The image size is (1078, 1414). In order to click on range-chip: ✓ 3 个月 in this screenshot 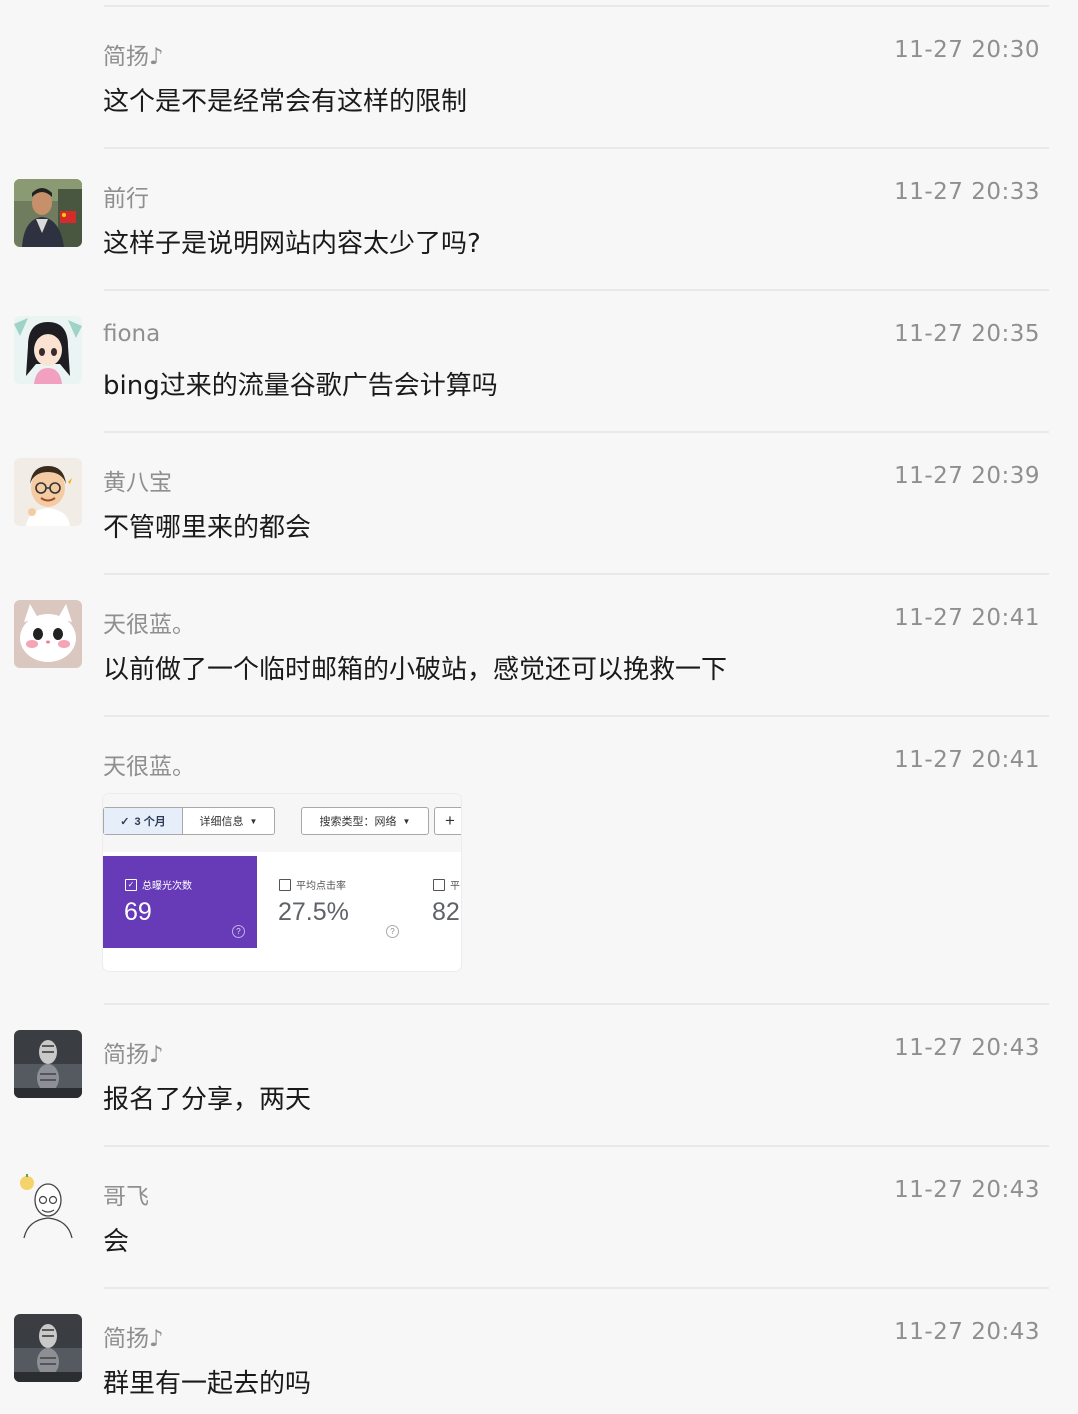, I will do `click(143, 821)`.